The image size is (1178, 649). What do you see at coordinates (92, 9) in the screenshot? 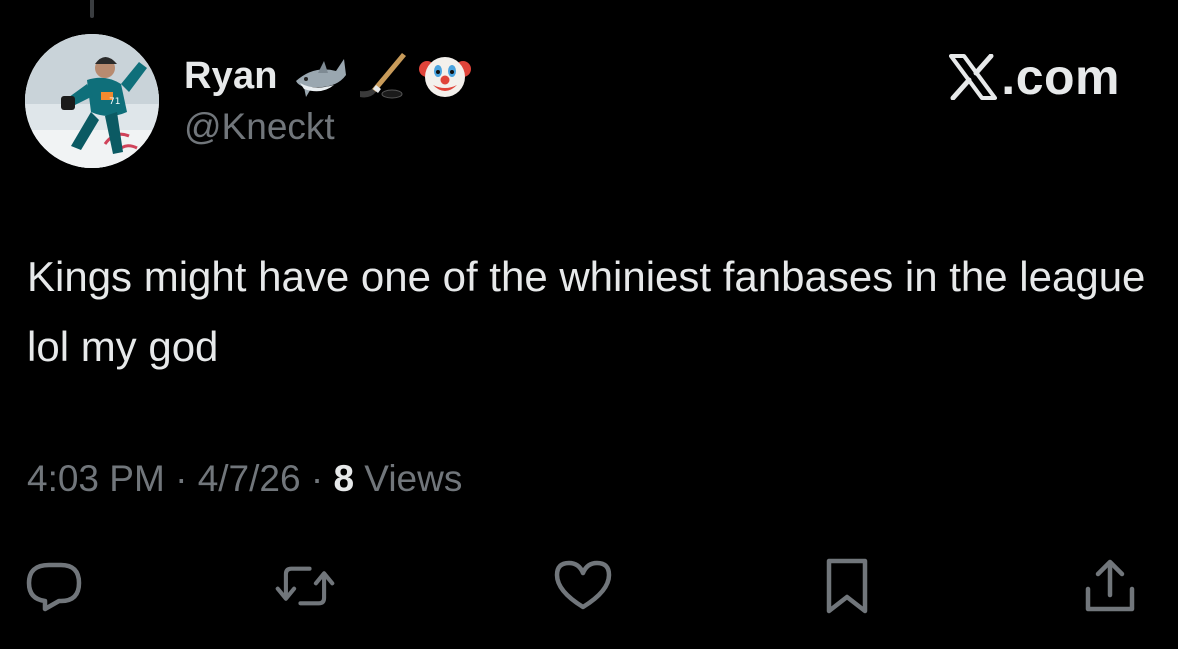
I see `thread-connector-line` at bounding box center [92, 9].